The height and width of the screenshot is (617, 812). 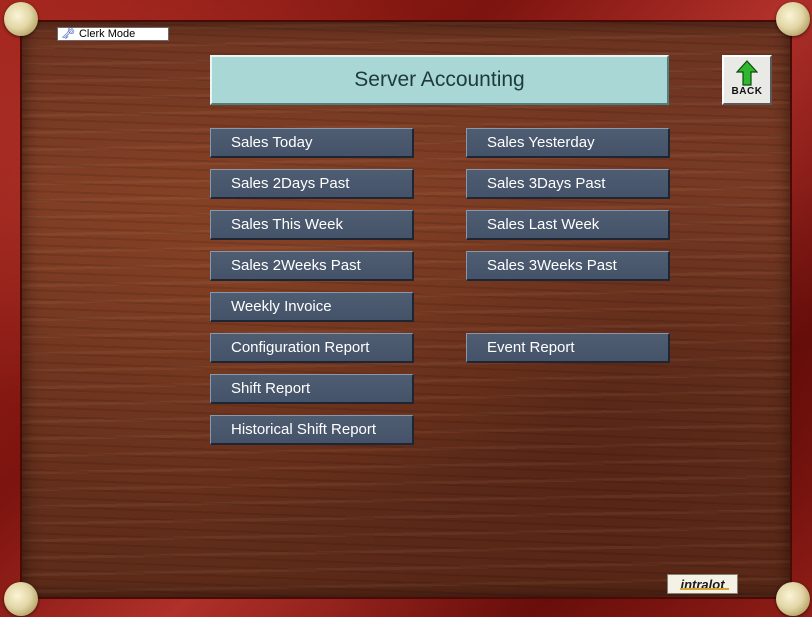 I want to click on sales-today-button: Sales Today, so click(x=312, y=143).